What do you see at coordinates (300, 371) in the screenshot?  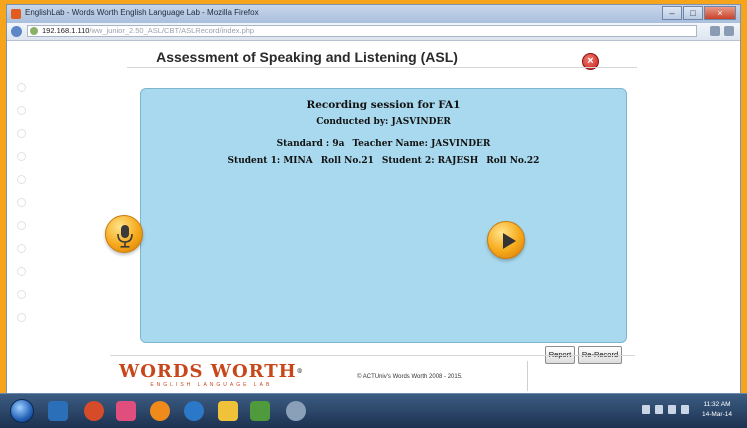 I see `logo-registered: ®` at bounding box center [300, 371].